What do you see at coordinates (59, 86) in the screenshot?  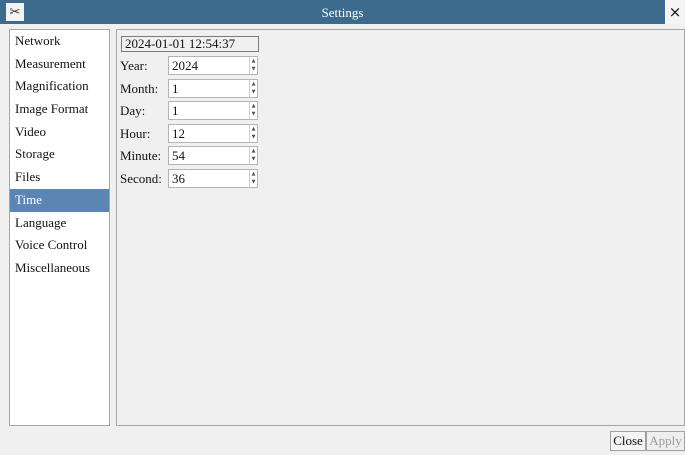 I see `sidebar-item-magnification: Magnification` at bounding box center [59, 86].